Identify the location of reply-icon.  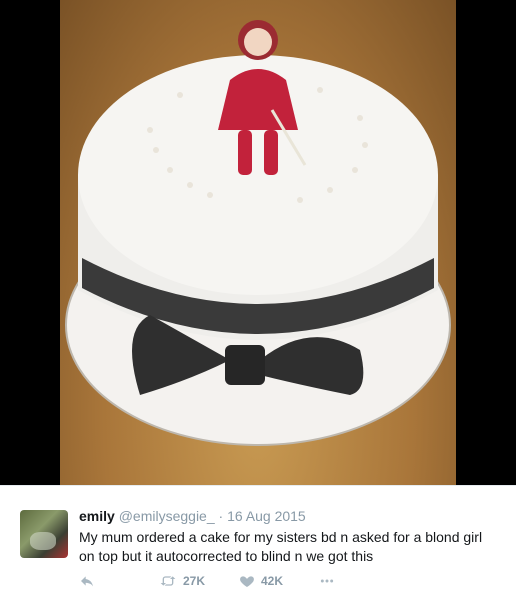
(87, 581).